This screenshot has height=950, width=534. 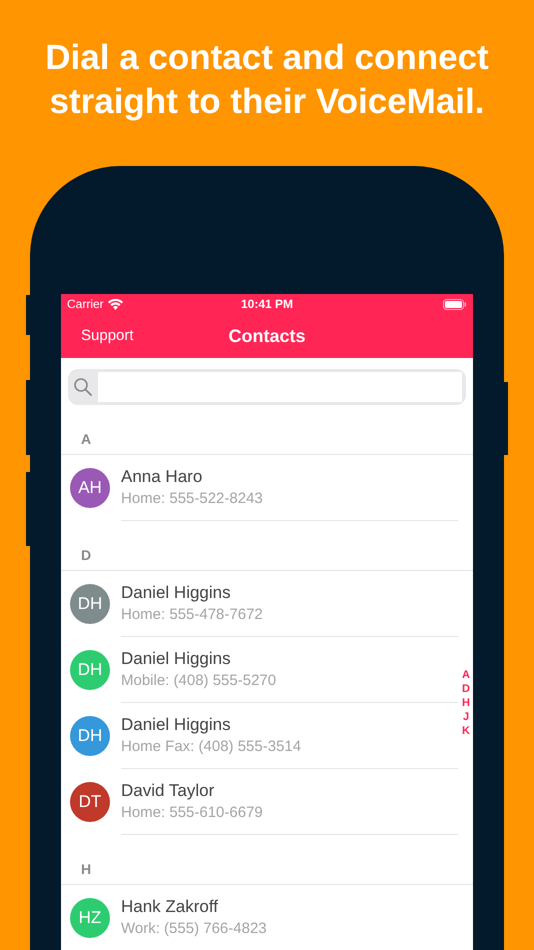 I want to click on contact-name: Anna Haro, so click(x=289, y=477).